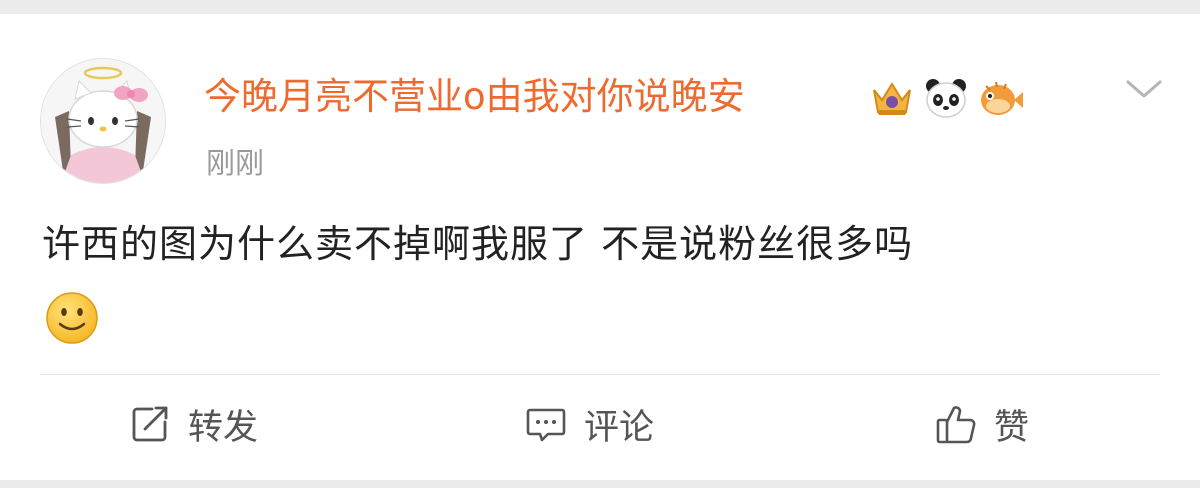 This screenshot has height=488, width=1200. What do you see at coordinates (619, 427) in the screenshot?
I see `comment-label: 评论` at bounding box center [619, 427].